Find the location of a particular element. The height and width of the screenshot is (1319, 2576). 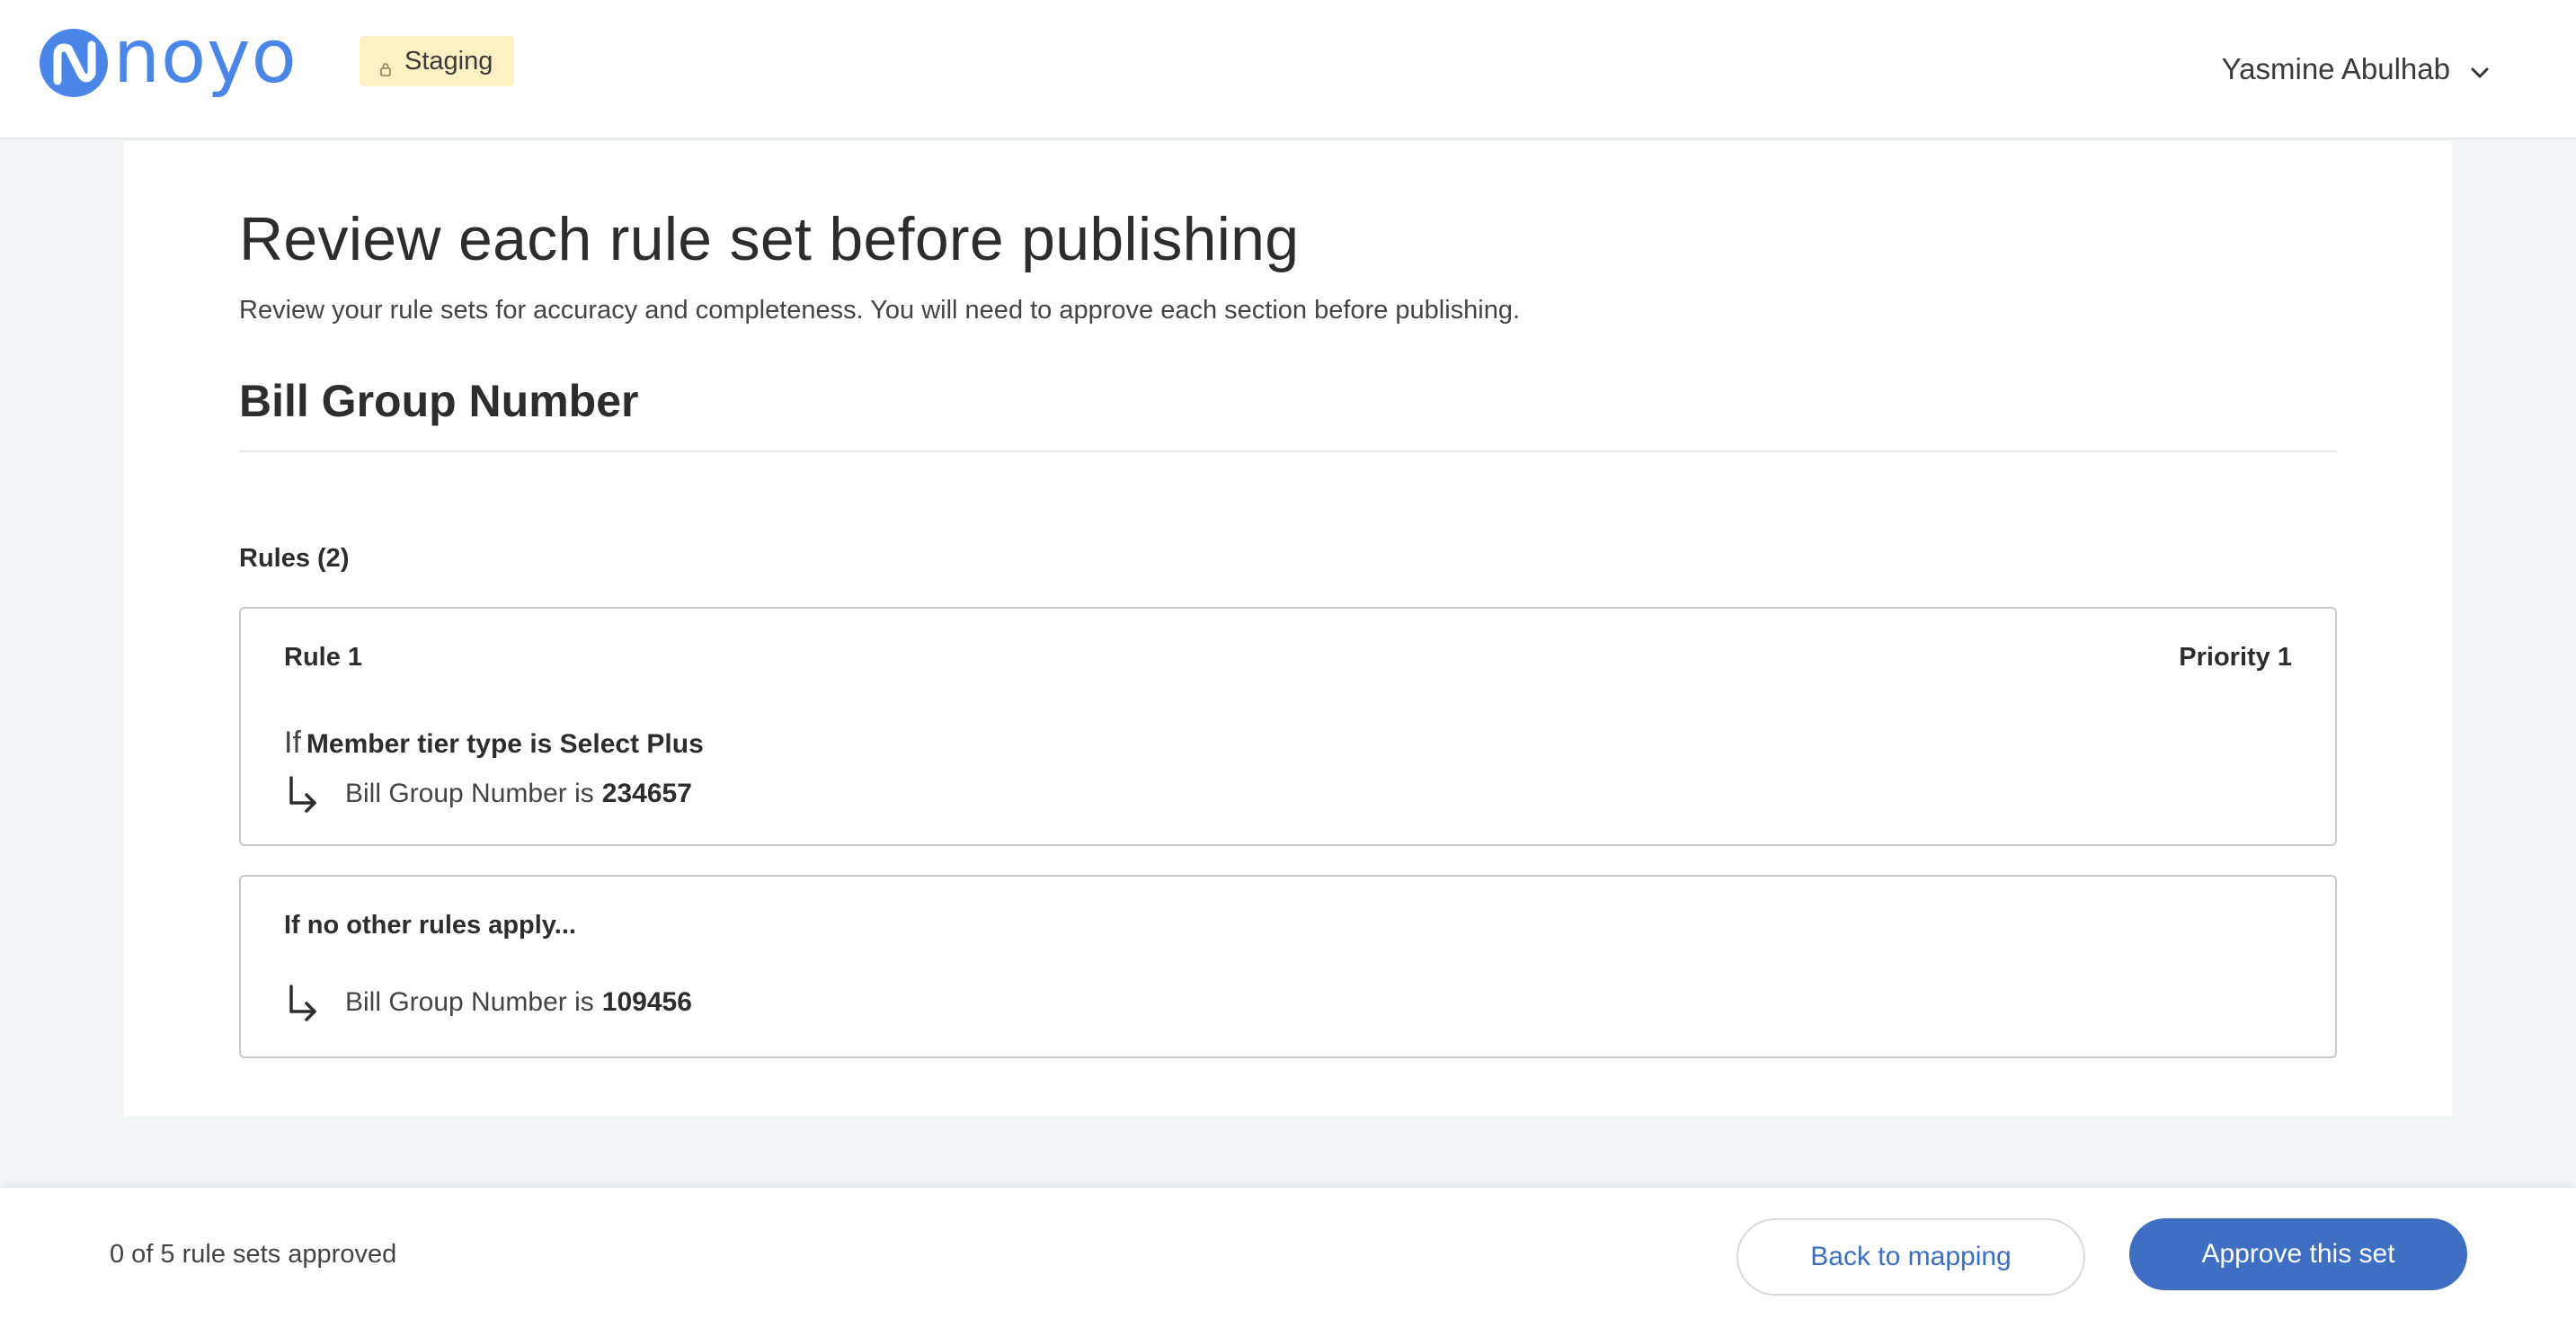

default-rule-outcome: Bill Group Number is 109456 is located at coordinates (488, 1003).